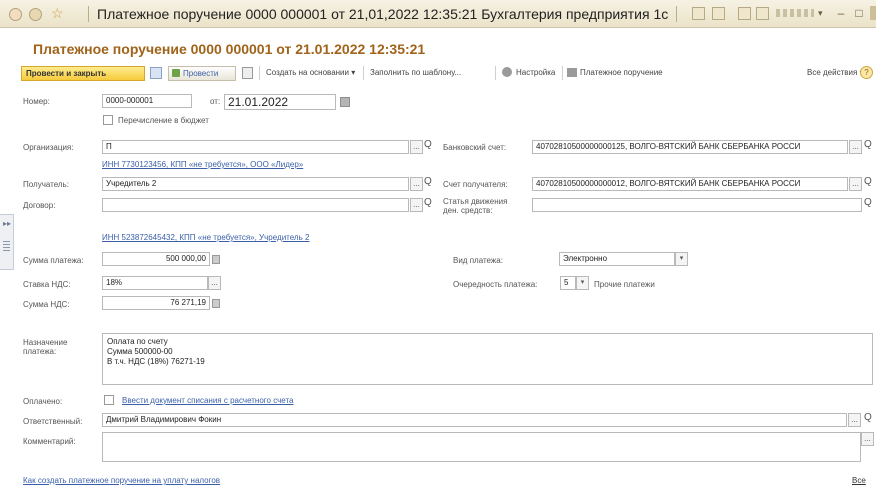 This screenshot has height=493, width=876. What do you see at coordinates (475, 147) in the screenshot?
I see `bank-account-label: Банковский счет:` at bounding box center [475, 147].